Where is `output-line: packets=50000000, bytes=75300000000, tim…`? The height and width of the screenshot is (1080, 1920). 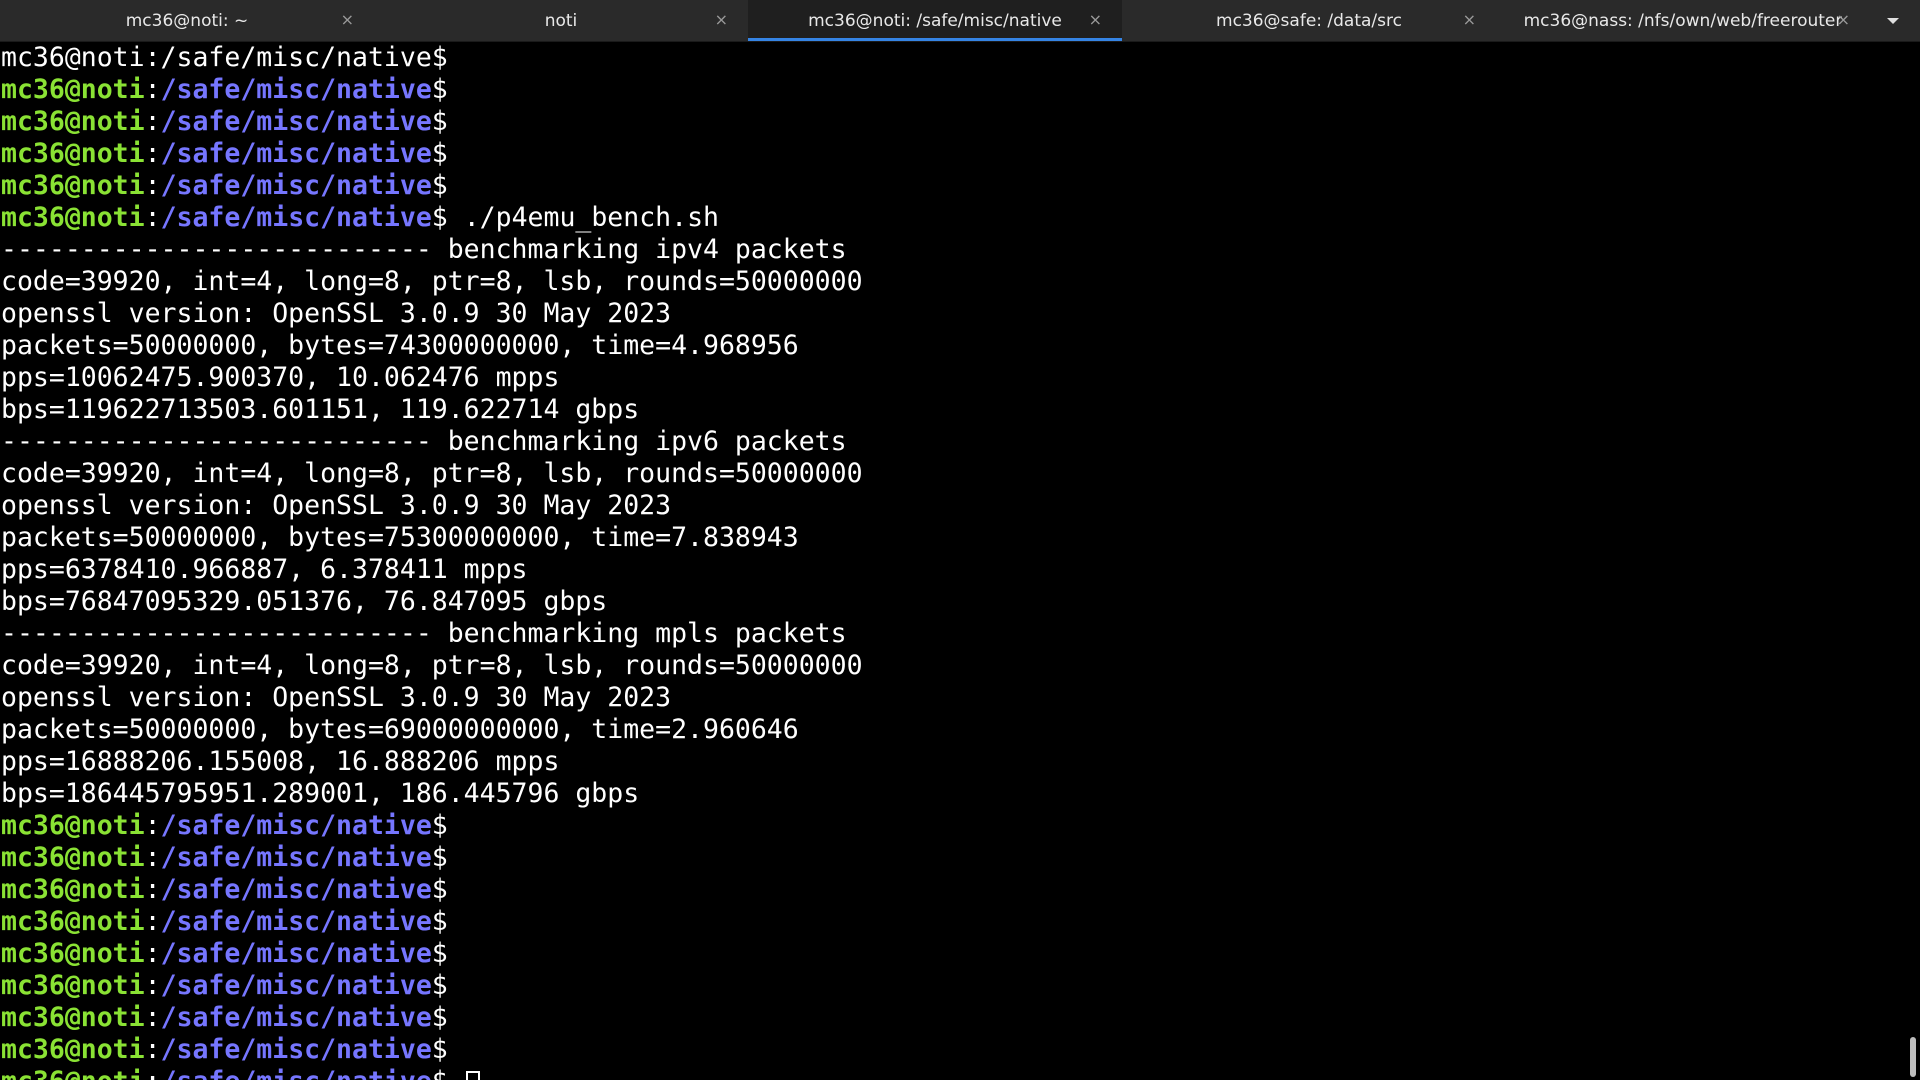 output-line: packets=50000000, bytes=75300000000, tim… is located at coordinates (400, 537).